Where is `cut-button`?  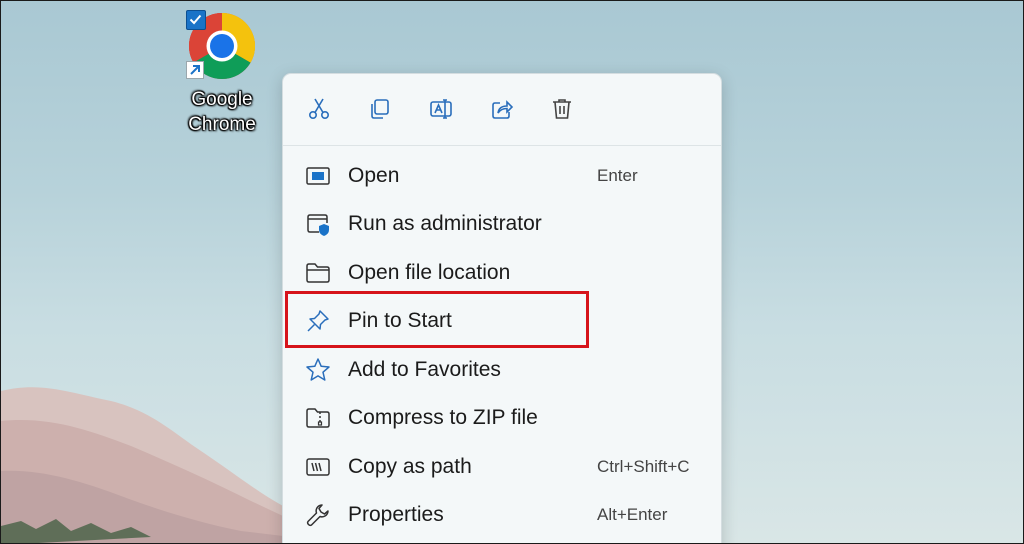
cut-button is located at coordinates (319, 109).